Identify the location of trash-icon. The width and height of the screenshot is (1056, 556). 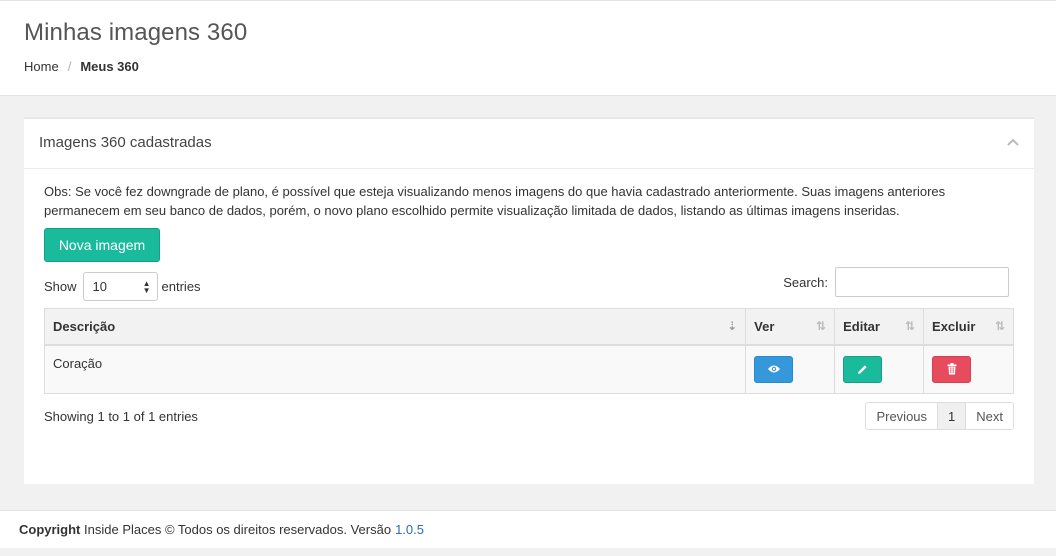
(952, 369).